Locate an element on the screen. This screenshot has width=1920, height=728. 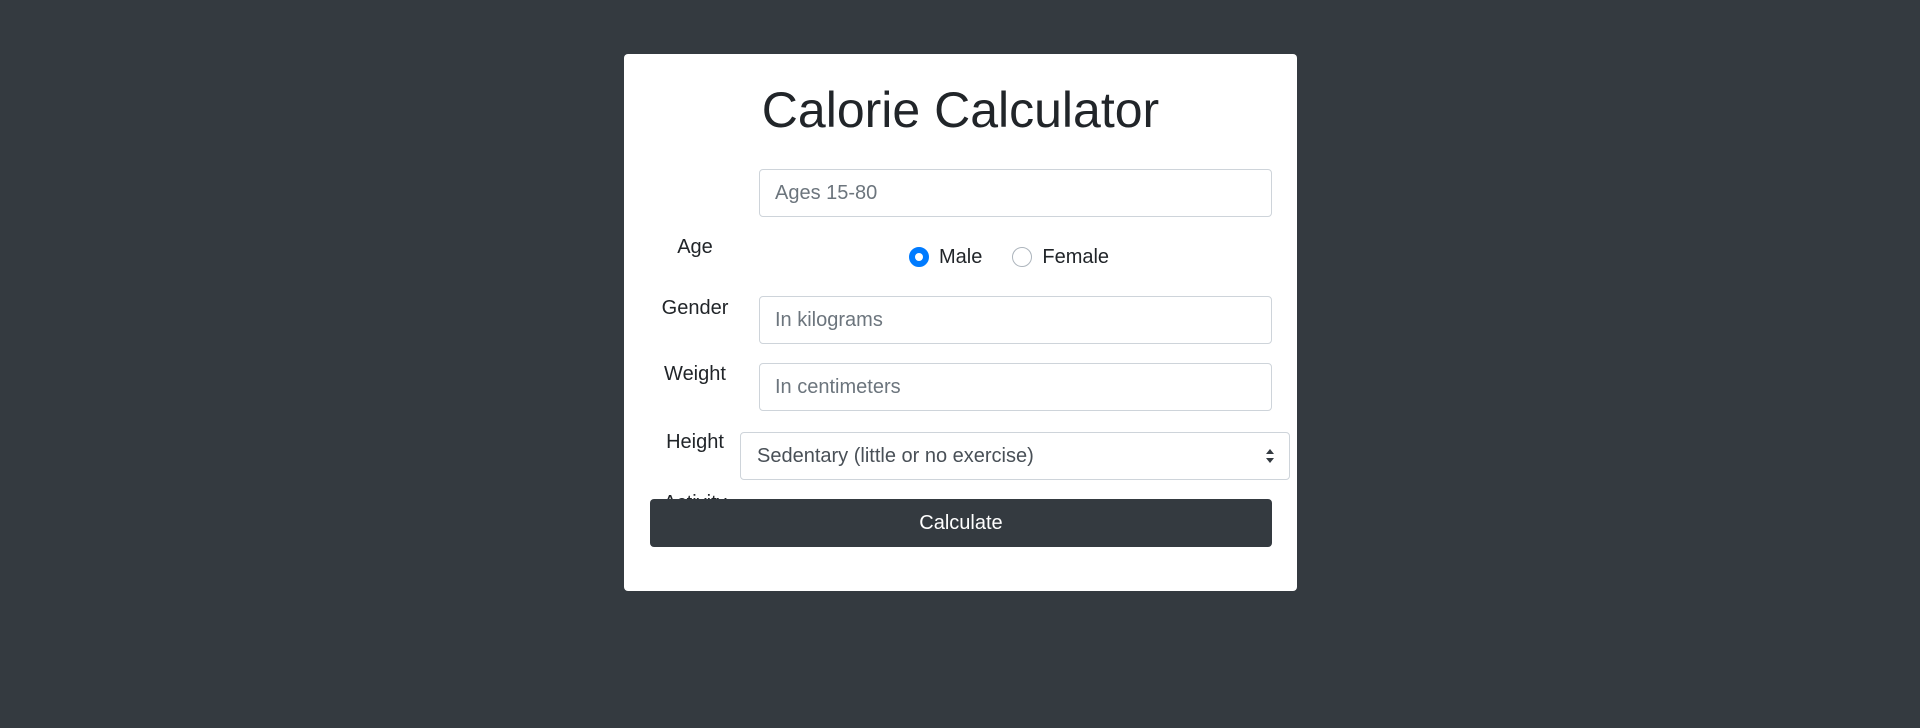
female-radio-label: Female is located at coordinates (1076, 256).